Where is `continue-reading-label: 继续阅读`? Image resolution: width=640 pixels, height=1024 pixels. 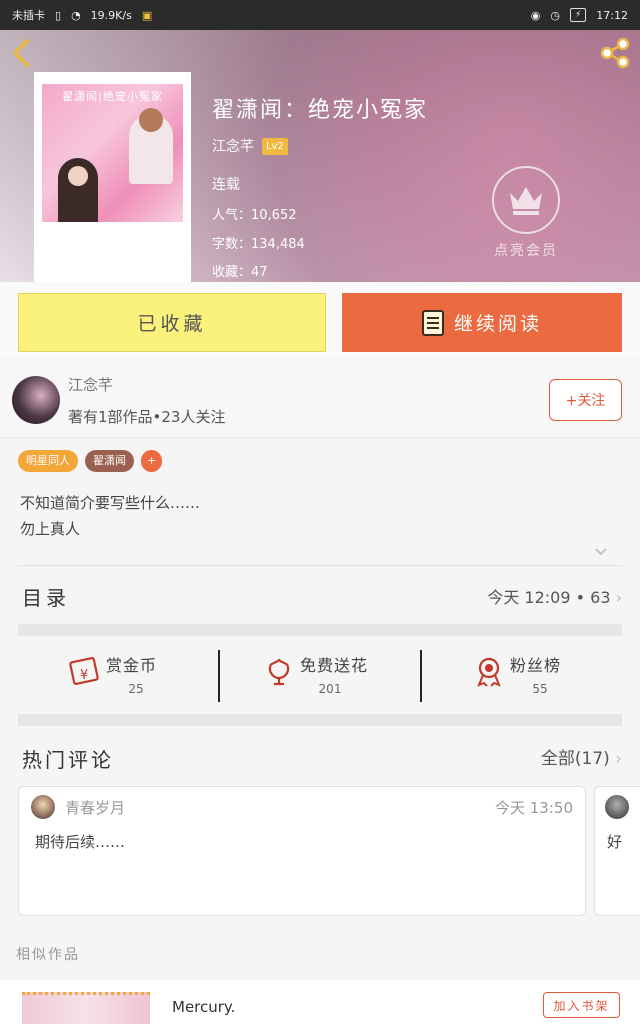
continue-reading-label: 继续阅读 is located at coordinates (497, 324).